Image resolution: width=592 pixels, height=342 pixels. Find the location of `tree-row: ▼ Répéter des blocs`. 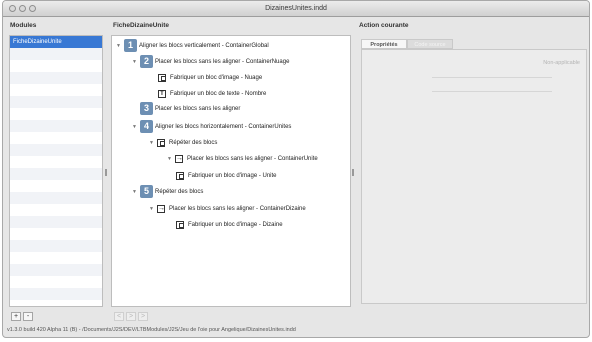

tree-row: ▼ Répéter des blocs is located at coordinates (183, 142).